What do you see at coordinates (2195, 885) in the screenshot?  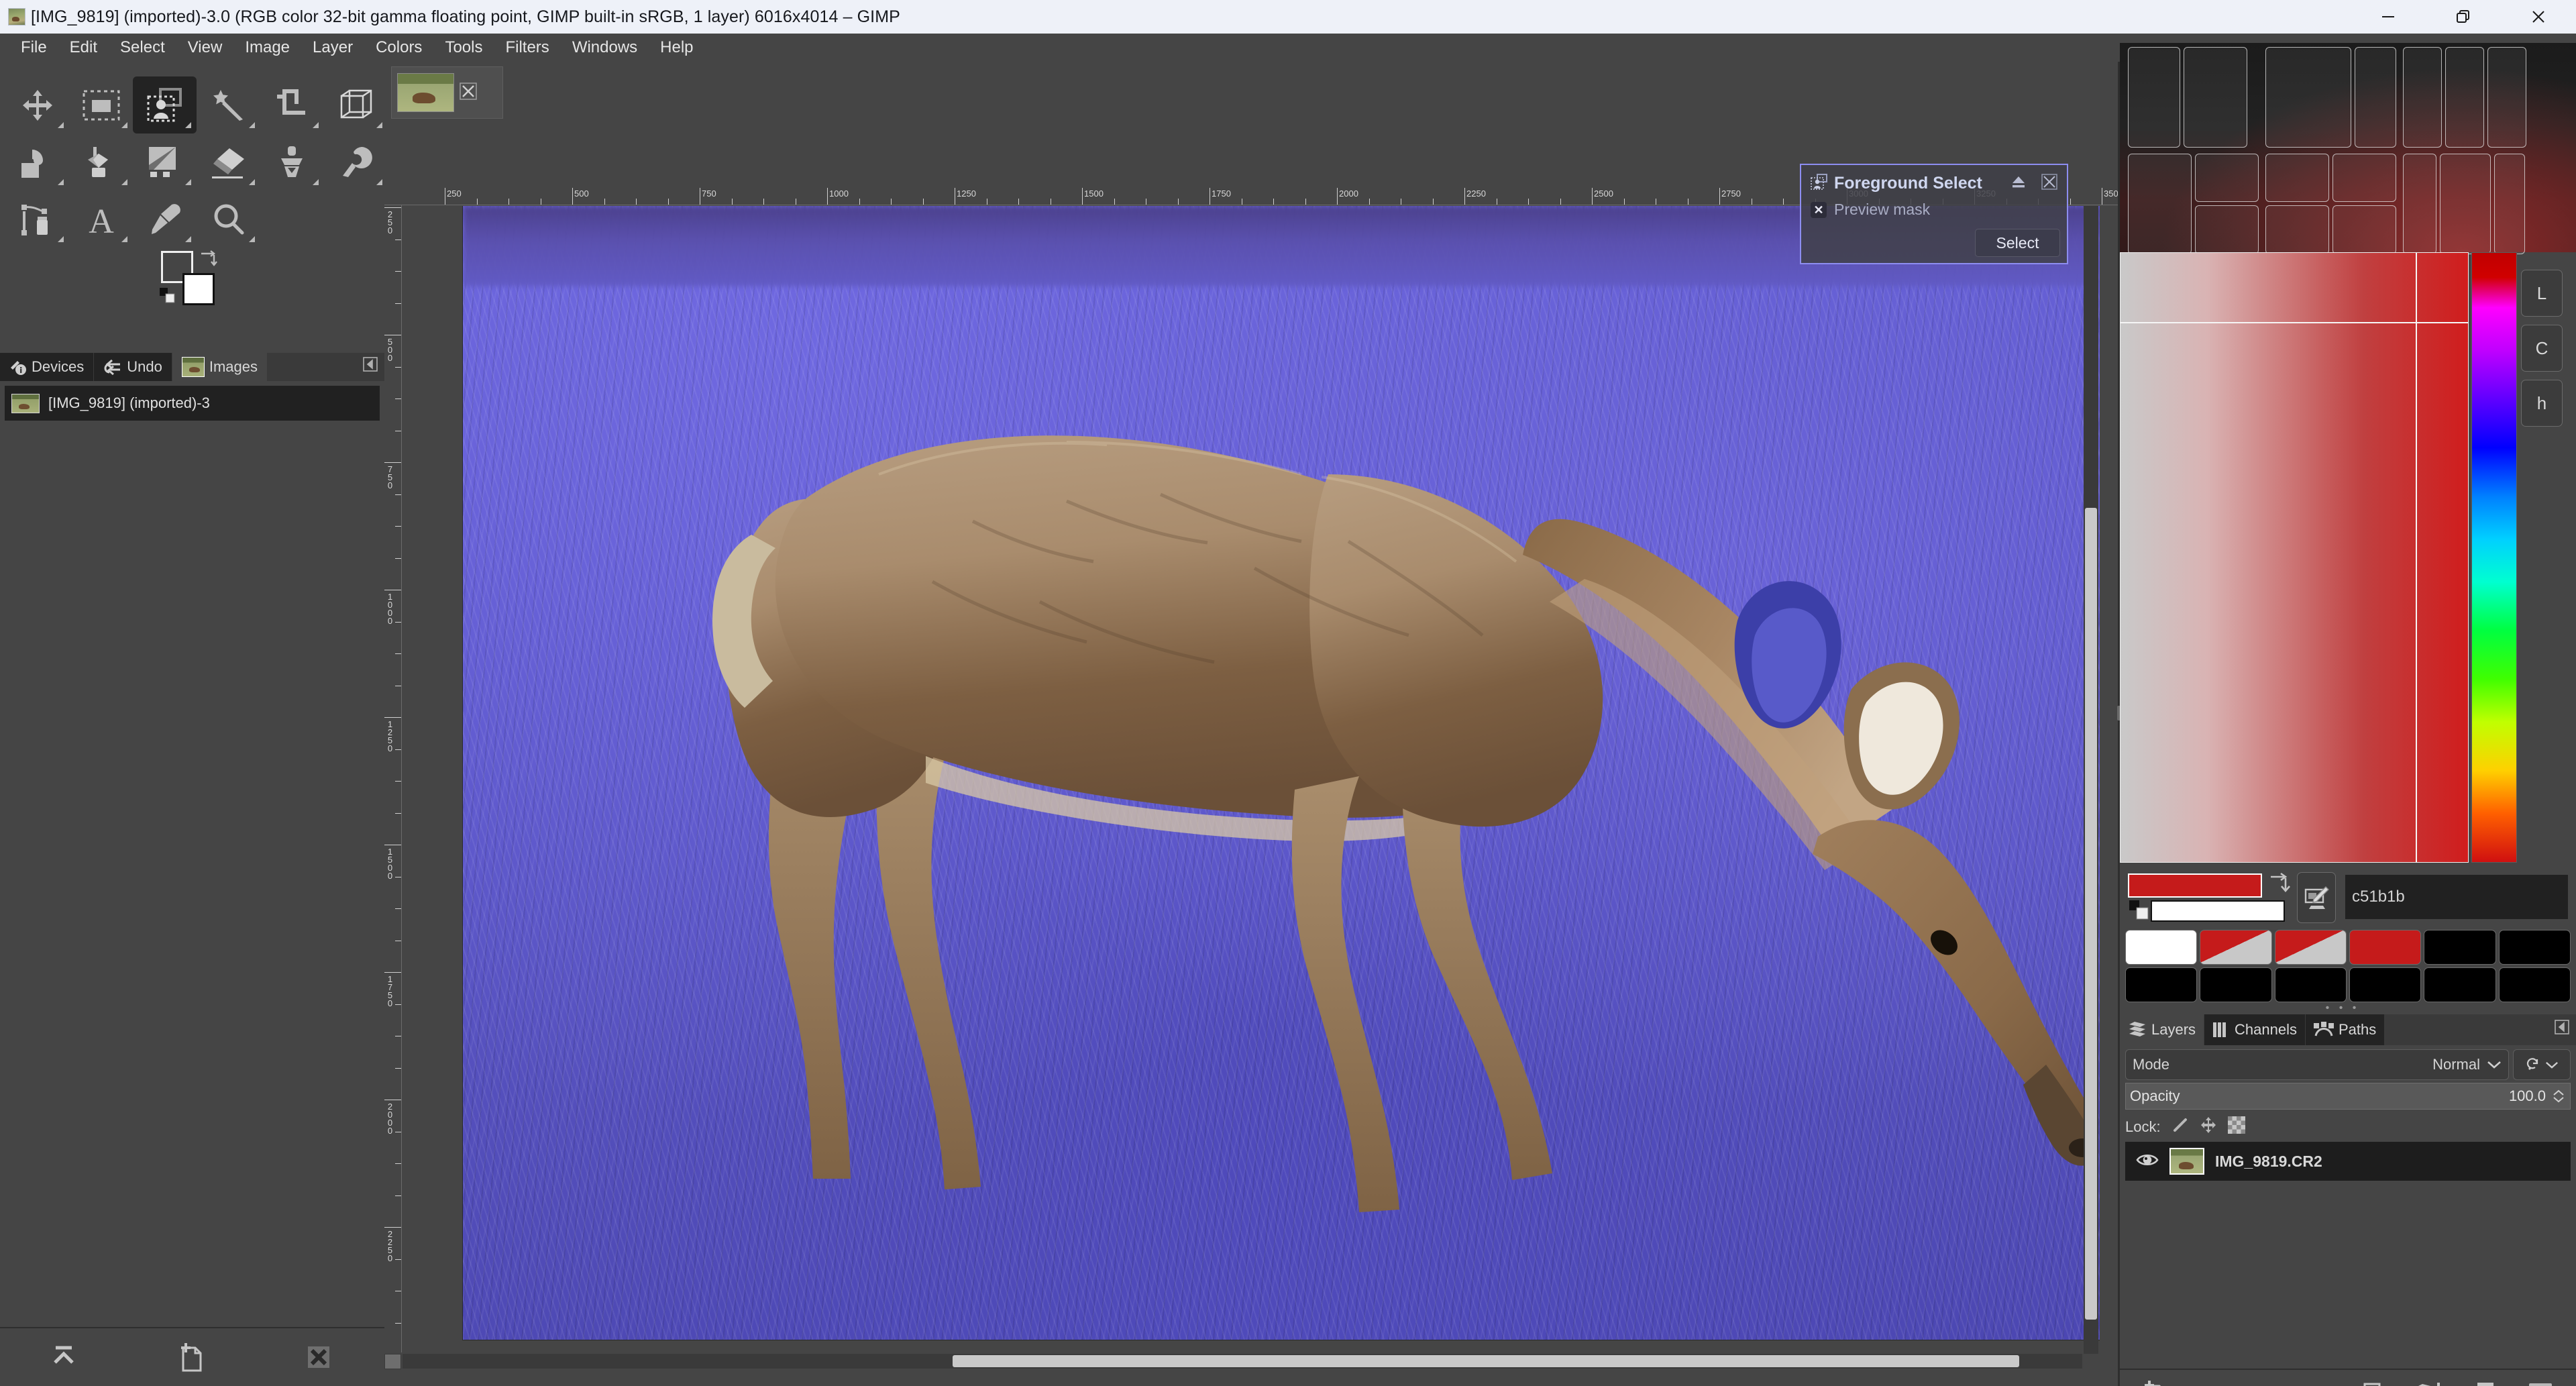 I see `foreground-color-swatch` at bounding box center [2195, 885].